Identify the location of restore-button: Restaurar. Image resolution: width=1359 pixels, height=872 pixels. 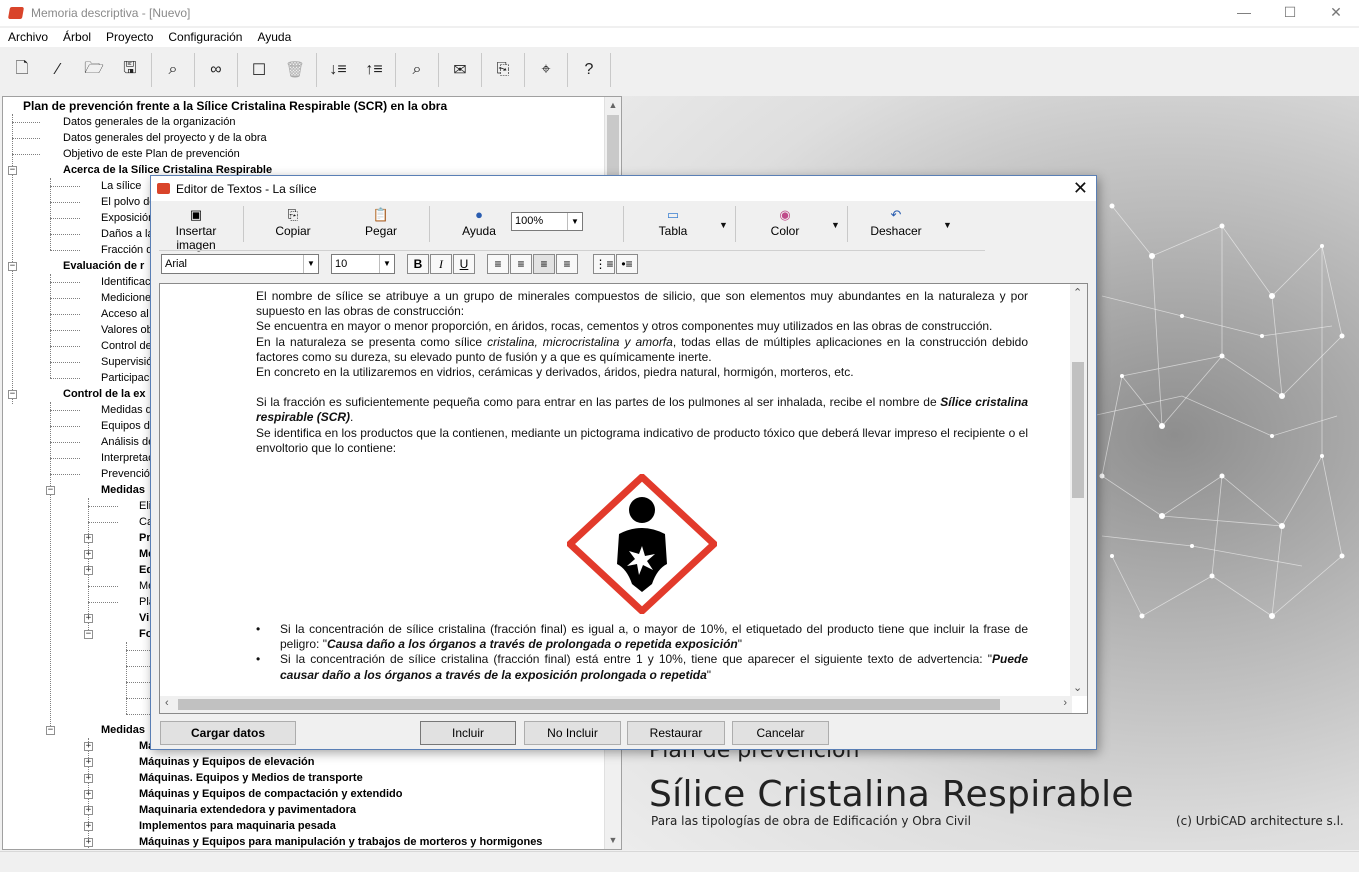
(676, 733).